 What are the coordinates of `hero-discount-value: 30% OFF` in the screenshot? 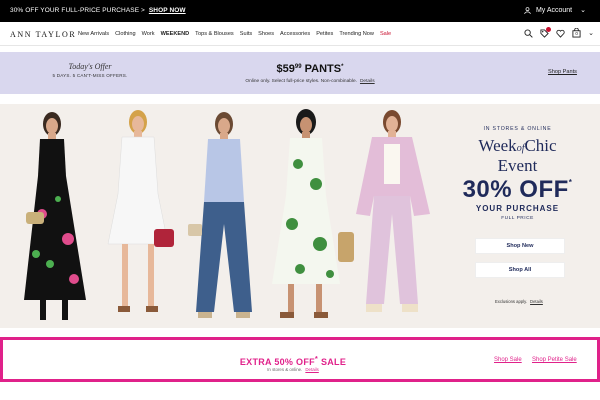 It's located at (515, 189).